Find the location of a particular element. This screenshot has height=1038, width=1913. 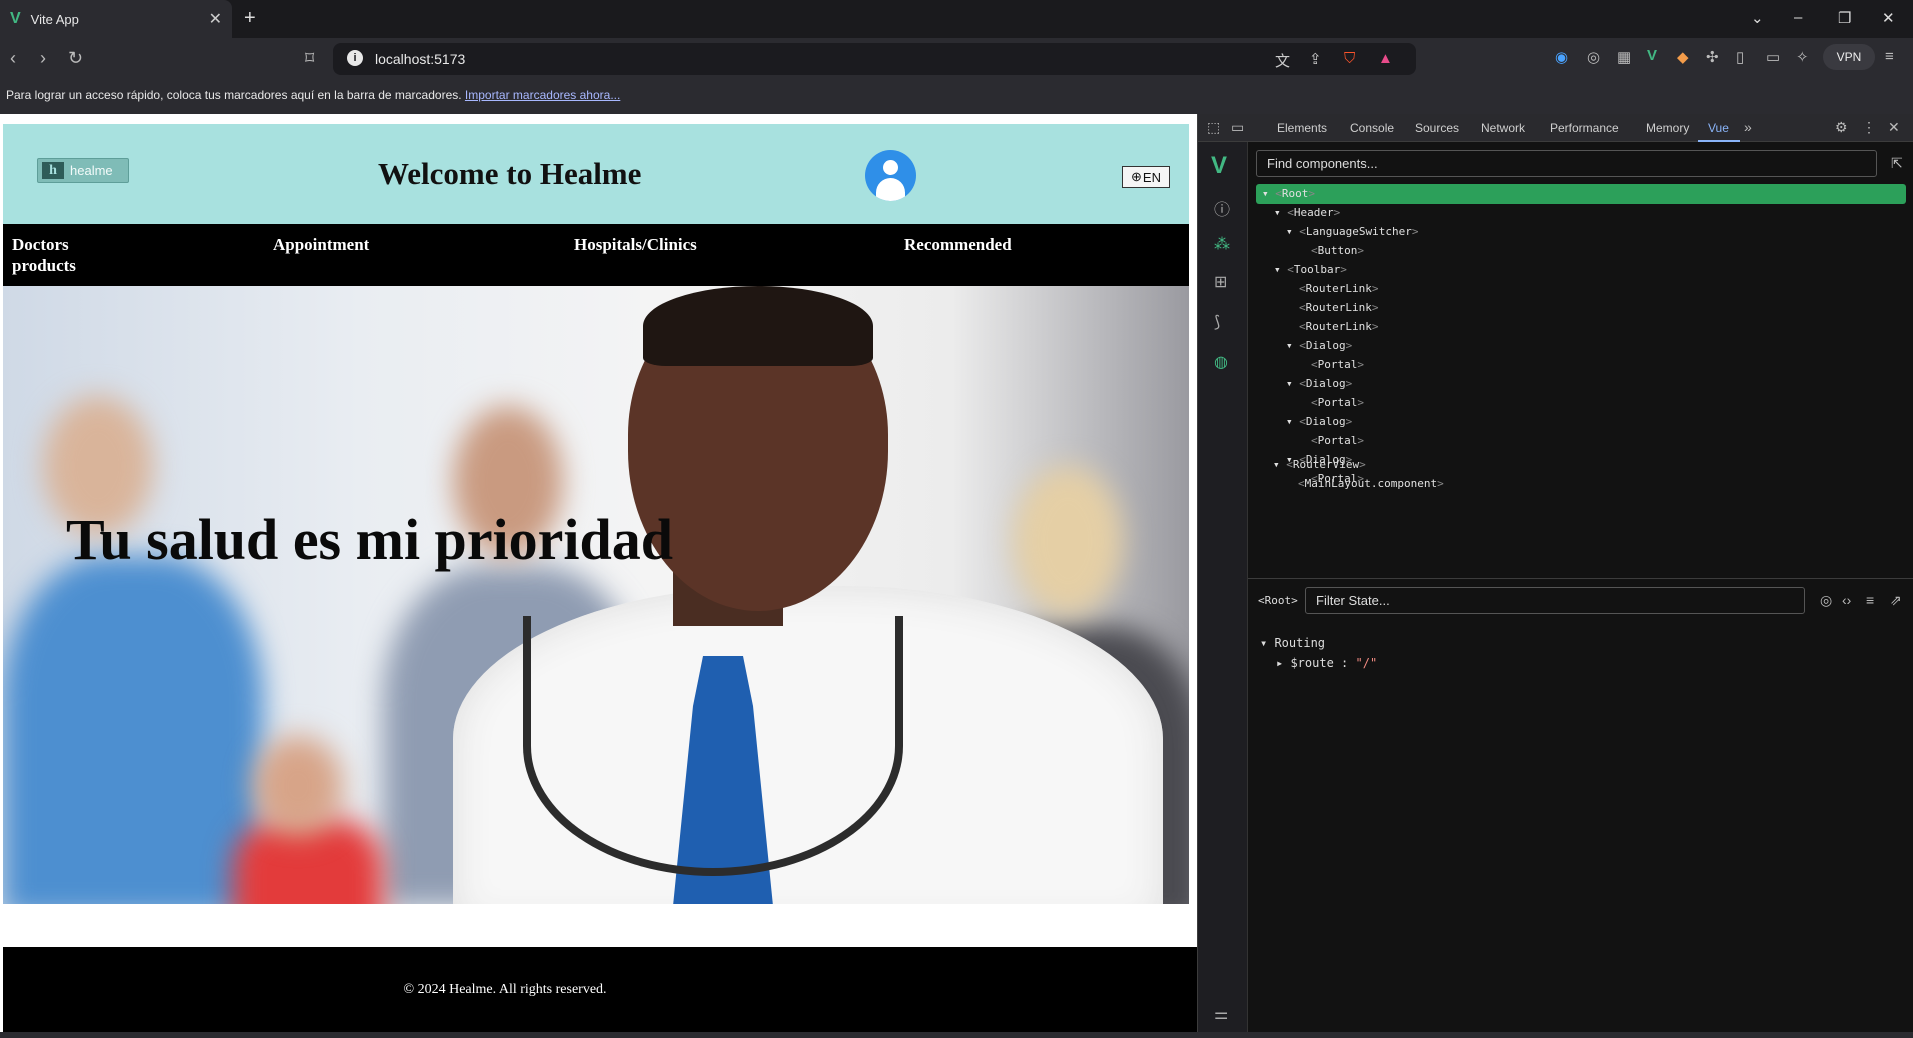

tree-node-mainlayout: <MainLayout.component> is located at coordinates (1371, 483).